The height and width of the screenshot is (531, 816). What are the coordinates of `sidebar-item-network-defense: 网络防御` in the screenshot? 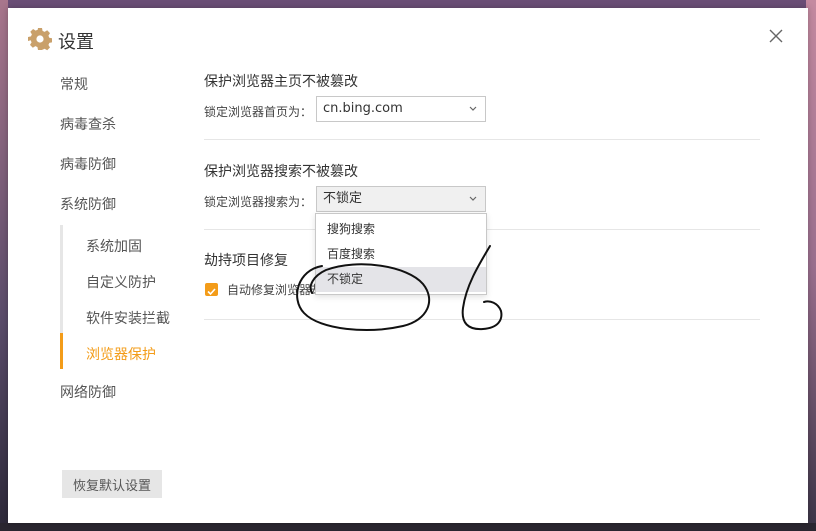 It's located at (88, 392).